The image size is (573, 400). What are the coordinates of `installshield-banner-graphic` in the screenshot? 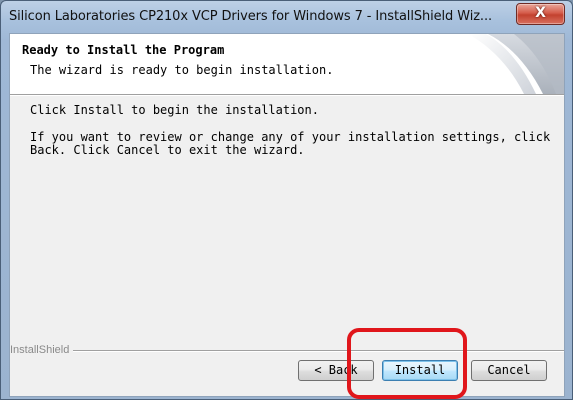 It's located at (496, 64).